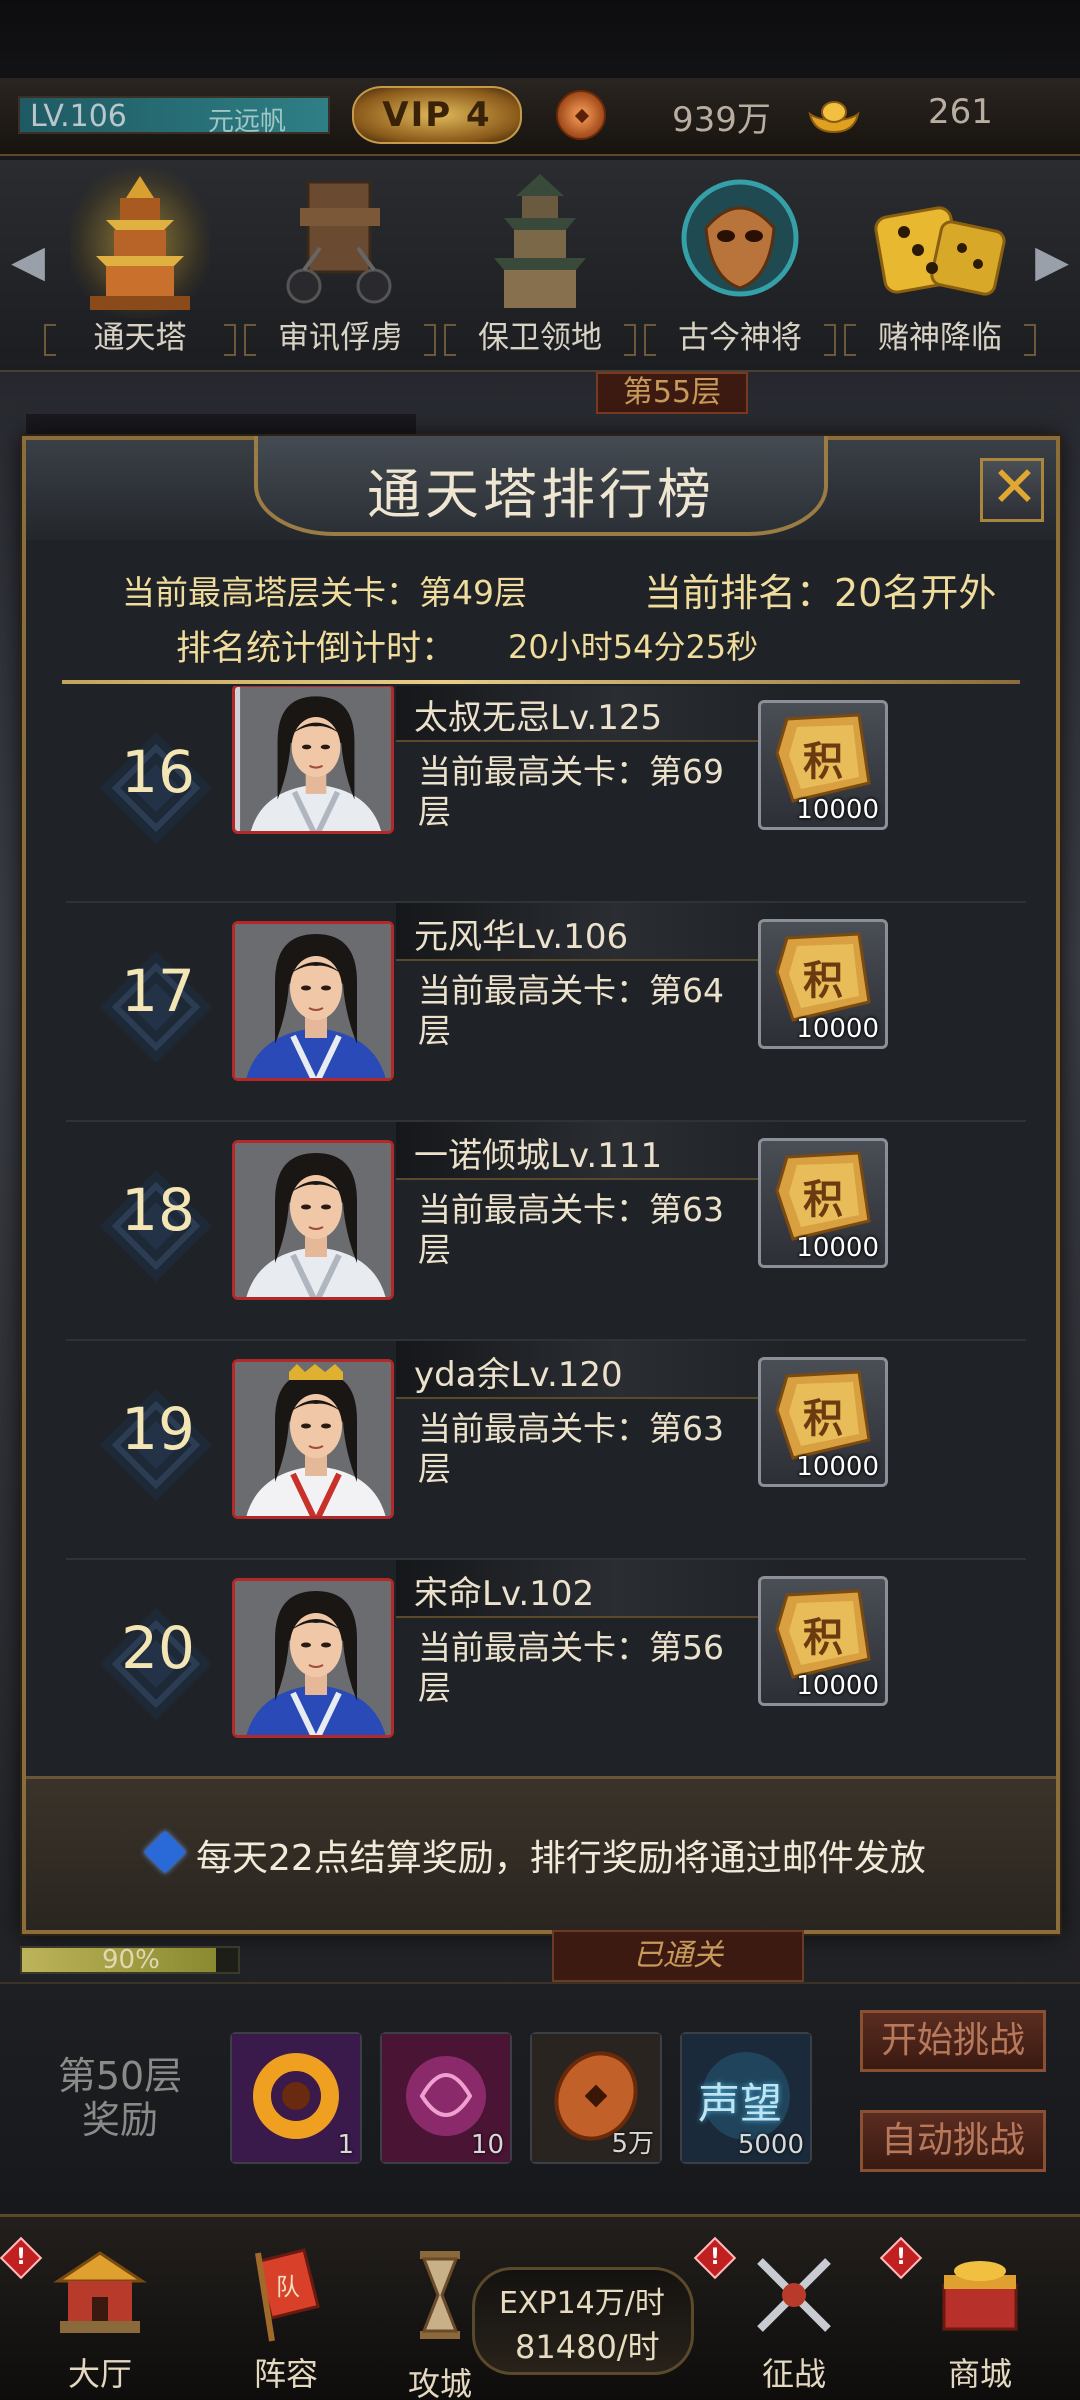 The image size is (1080, 2400). Describe the element at coordinates (672, 393) in the screenshot. I see `floor-sign: 第55层` at that location.